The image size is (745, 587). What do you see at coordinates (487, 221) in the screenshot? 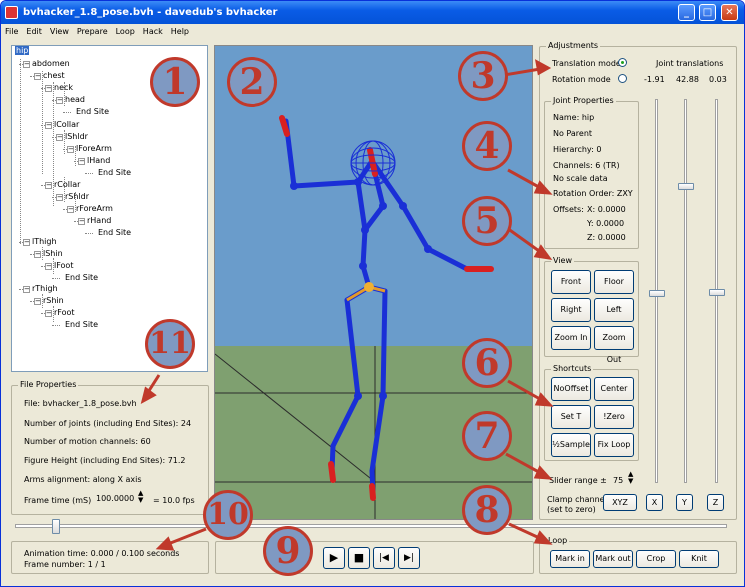
I see `marker-5: 5` at bounding box center [487, 221].